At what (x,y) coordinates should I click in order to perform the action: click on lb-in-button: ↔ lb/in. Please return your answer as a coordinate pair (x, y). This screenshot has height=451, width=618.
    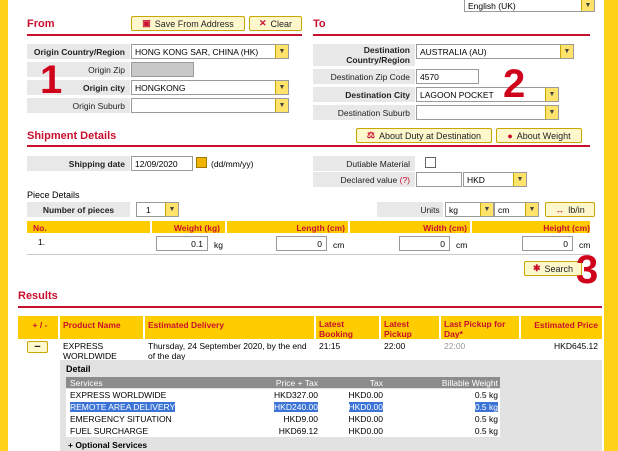
    Looking at the image, I should click on (570, 209).